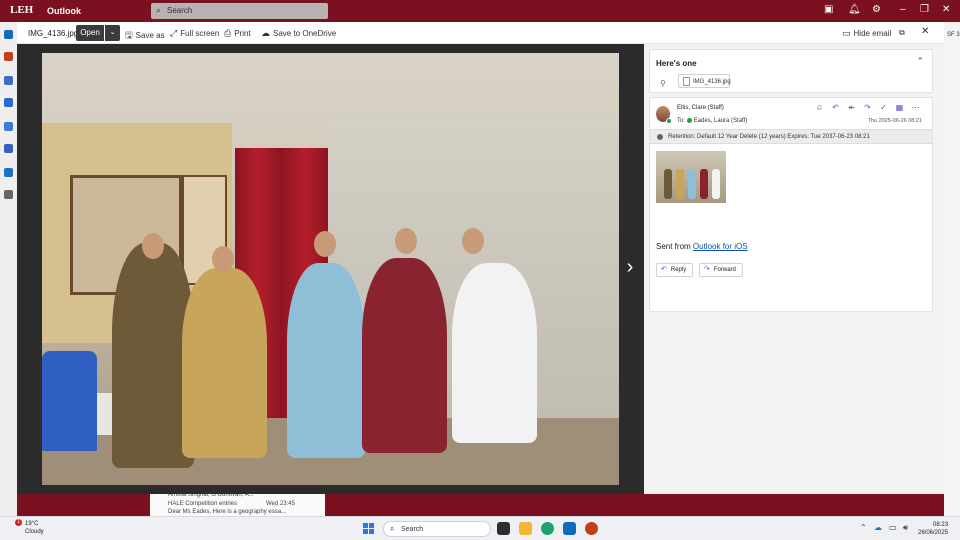 Image resolution: width=960 pixels, height=540 pixels. What do you see at coordinates (893, 527) in the screenshot?
I see `network-icon: ▭` at bounding box center [893, 527].